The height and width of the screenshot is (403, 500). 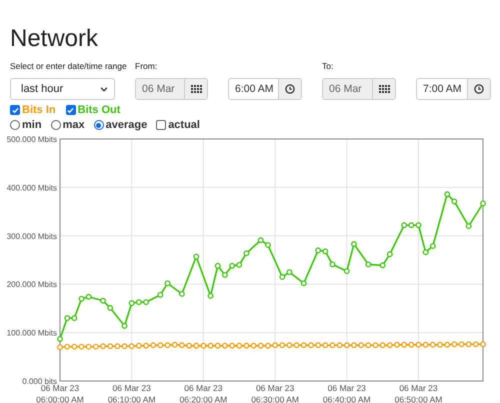 What do you see at coordinates (132, 393) in the screenshot?
I see `axis-label: 06 Mar 23 06:10:00 AM` at bounding box center [132, 393].